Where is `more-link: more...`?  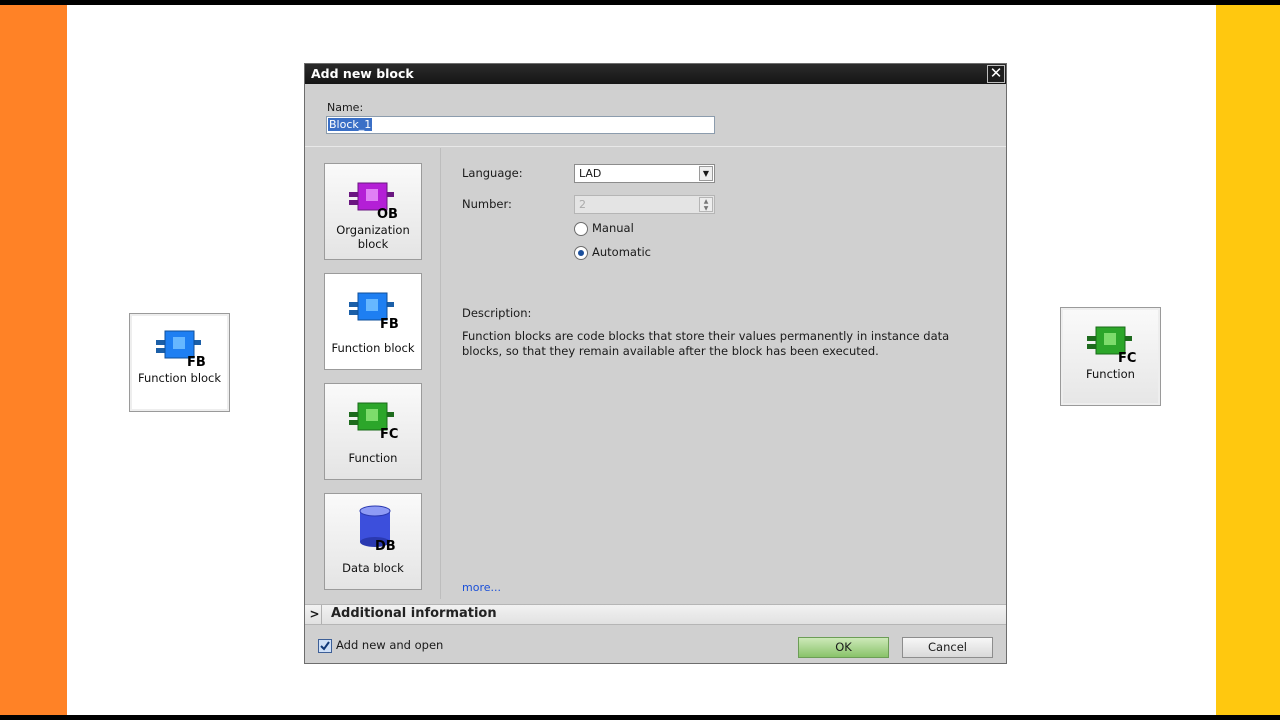 more-link: more... is located at coordinates (481, 587).